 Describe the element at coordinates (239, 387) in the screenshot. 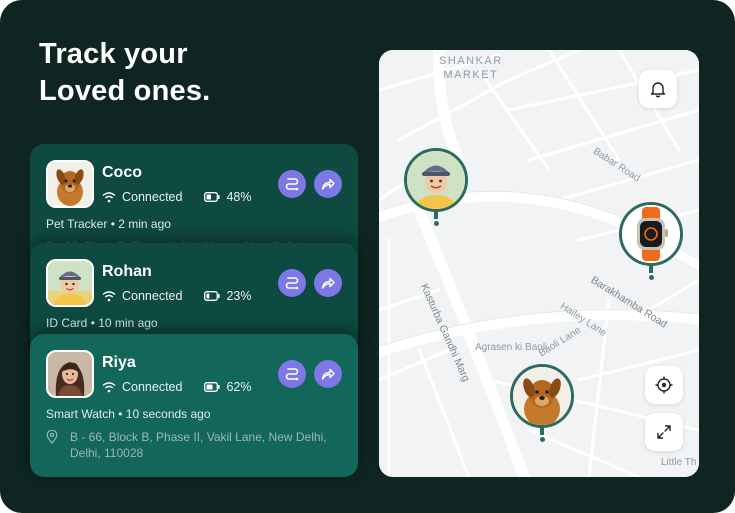

I see `battery-level: 62%` at that location.